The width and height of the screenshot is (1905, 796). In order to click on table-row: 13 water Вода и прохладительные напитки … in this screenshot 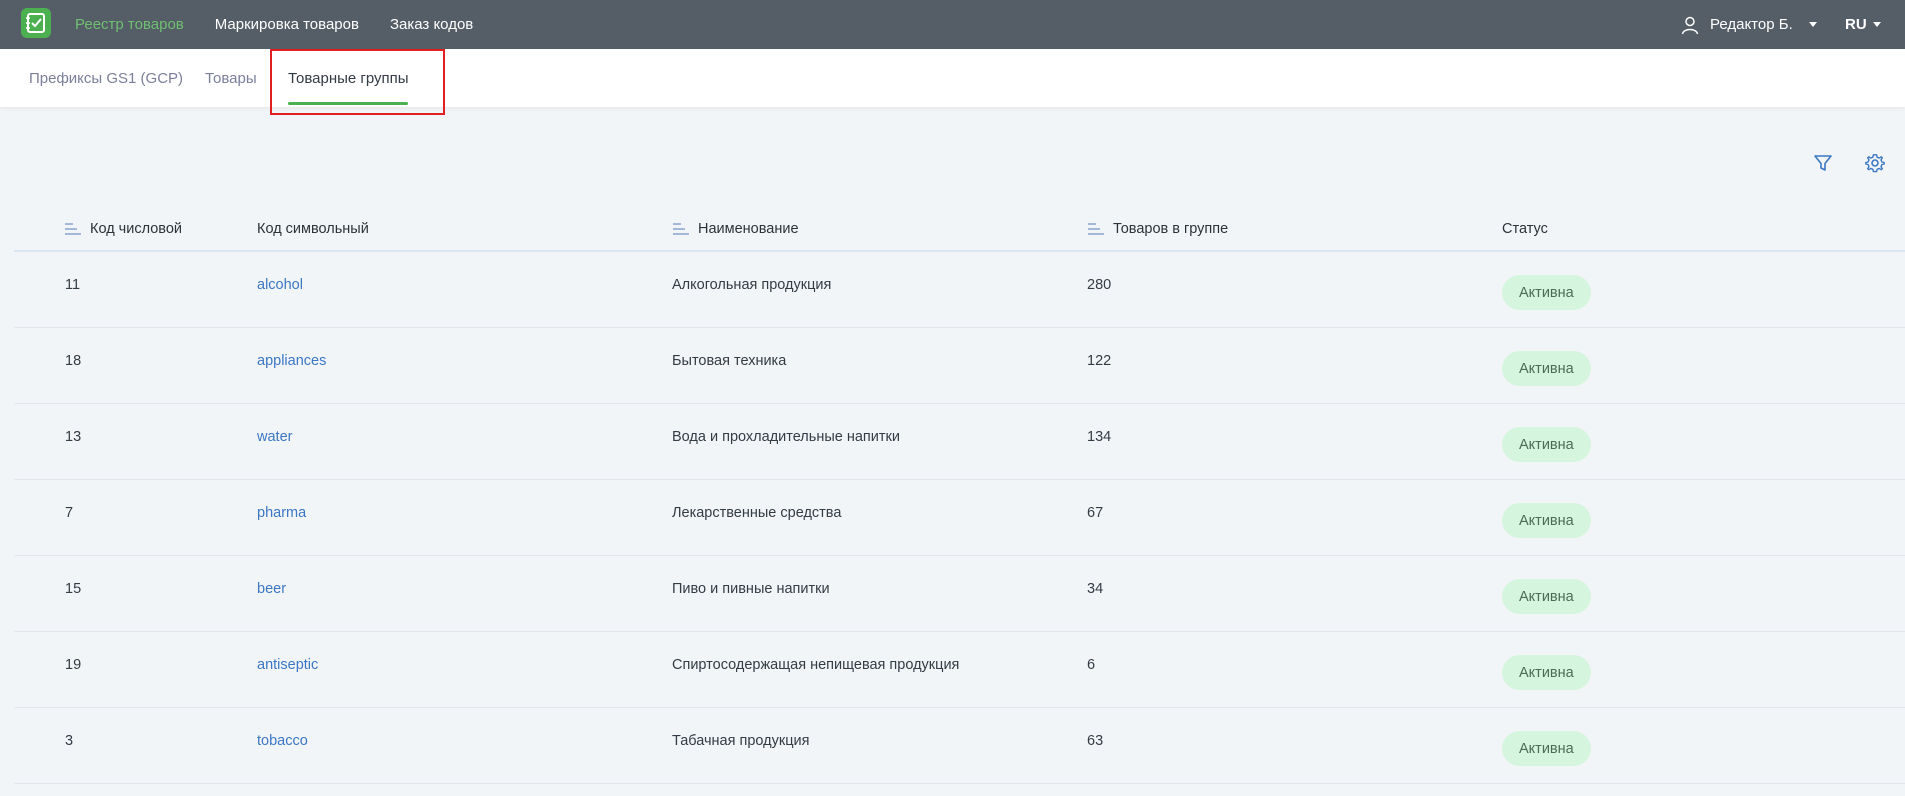, I will do `click(959, 442)`.